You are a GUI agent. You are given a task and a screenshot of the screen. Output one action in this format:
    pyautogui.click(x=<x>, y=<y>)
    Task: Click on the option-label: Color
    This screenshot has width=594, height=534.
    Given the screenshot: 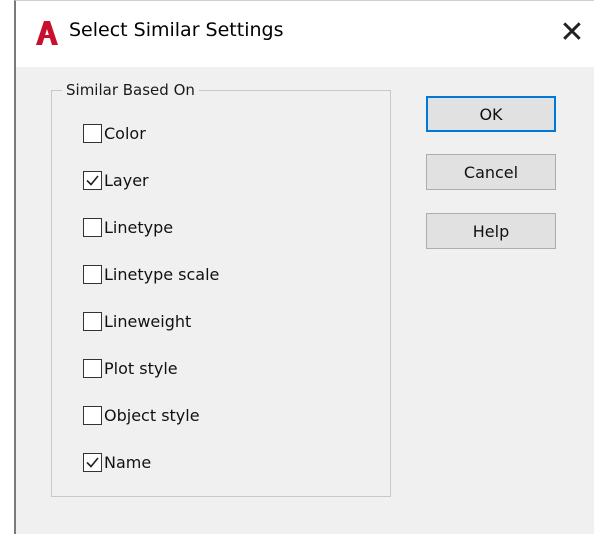 What is the action you would take?
    pyautogui.click(x=125, y=133)
    